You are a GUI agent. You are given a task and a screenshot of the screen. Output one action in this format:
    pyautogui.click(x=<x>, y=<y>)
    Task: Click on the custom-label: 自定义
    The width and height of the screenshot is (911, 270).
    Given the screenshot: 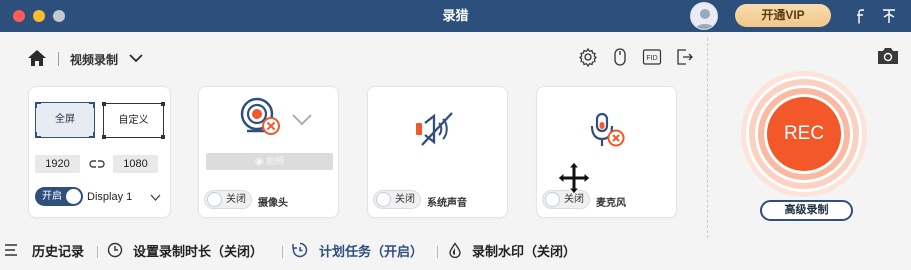 What is the action you would take?
    pyautogui.click(x=133, y=120)
    